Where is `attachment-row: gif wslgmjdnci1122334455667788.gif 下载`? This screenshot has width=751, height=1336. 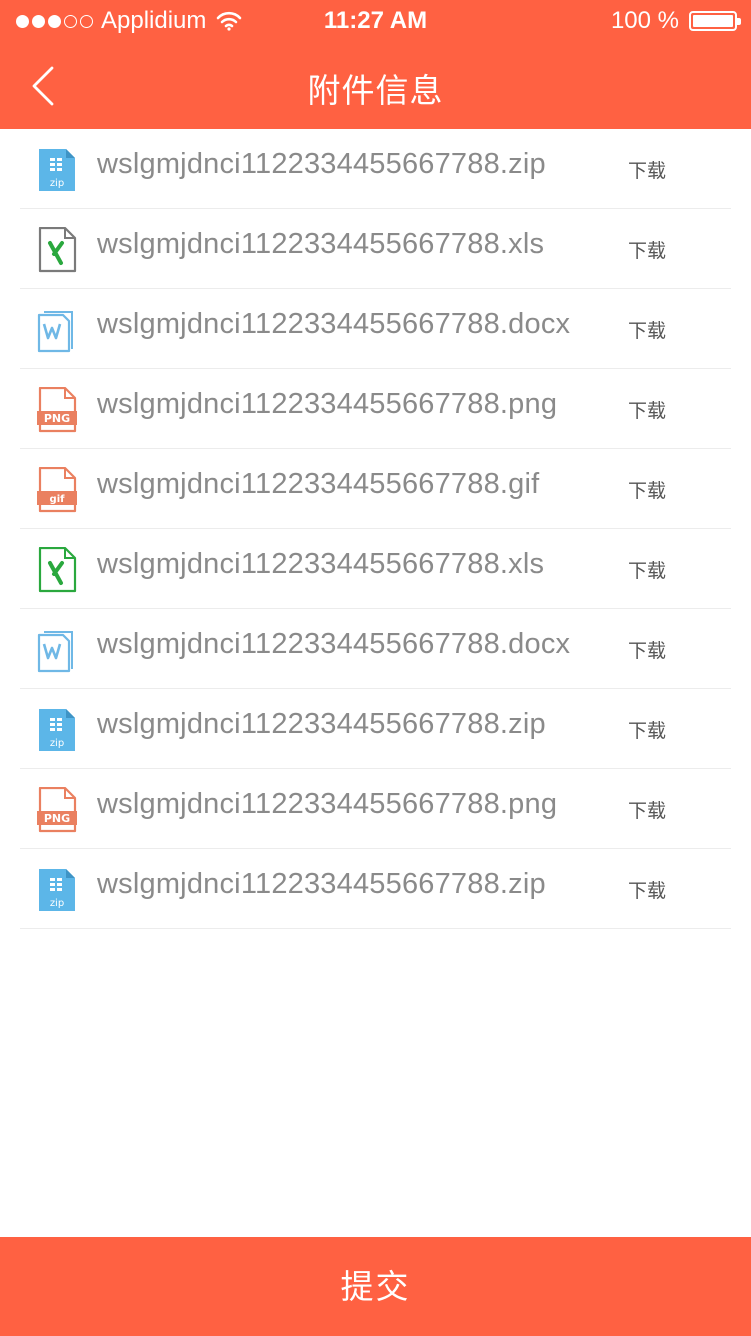 attachment-row: gif wslgmjdnci1122334455667788.gif 下载 is located at coordinates (375, 489).